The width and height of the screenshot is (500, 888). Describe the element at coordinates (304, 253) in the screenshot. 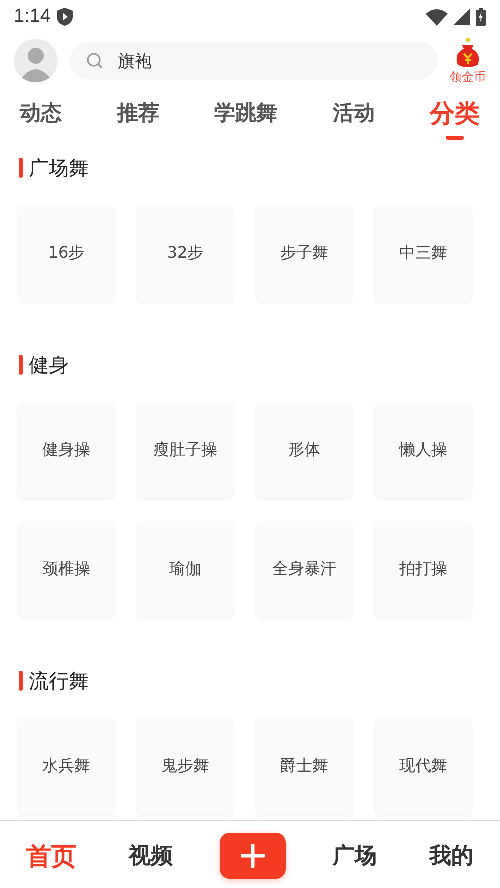

I see `category-tile: 步子舞` at that location.